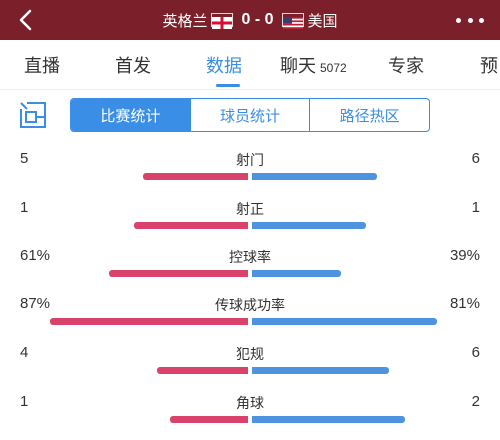  What do you see at coordinates (250, 315) in the screenshot?
I see `stat-row: 87% 传球成功率 81%` at bounding box center [250, 315].